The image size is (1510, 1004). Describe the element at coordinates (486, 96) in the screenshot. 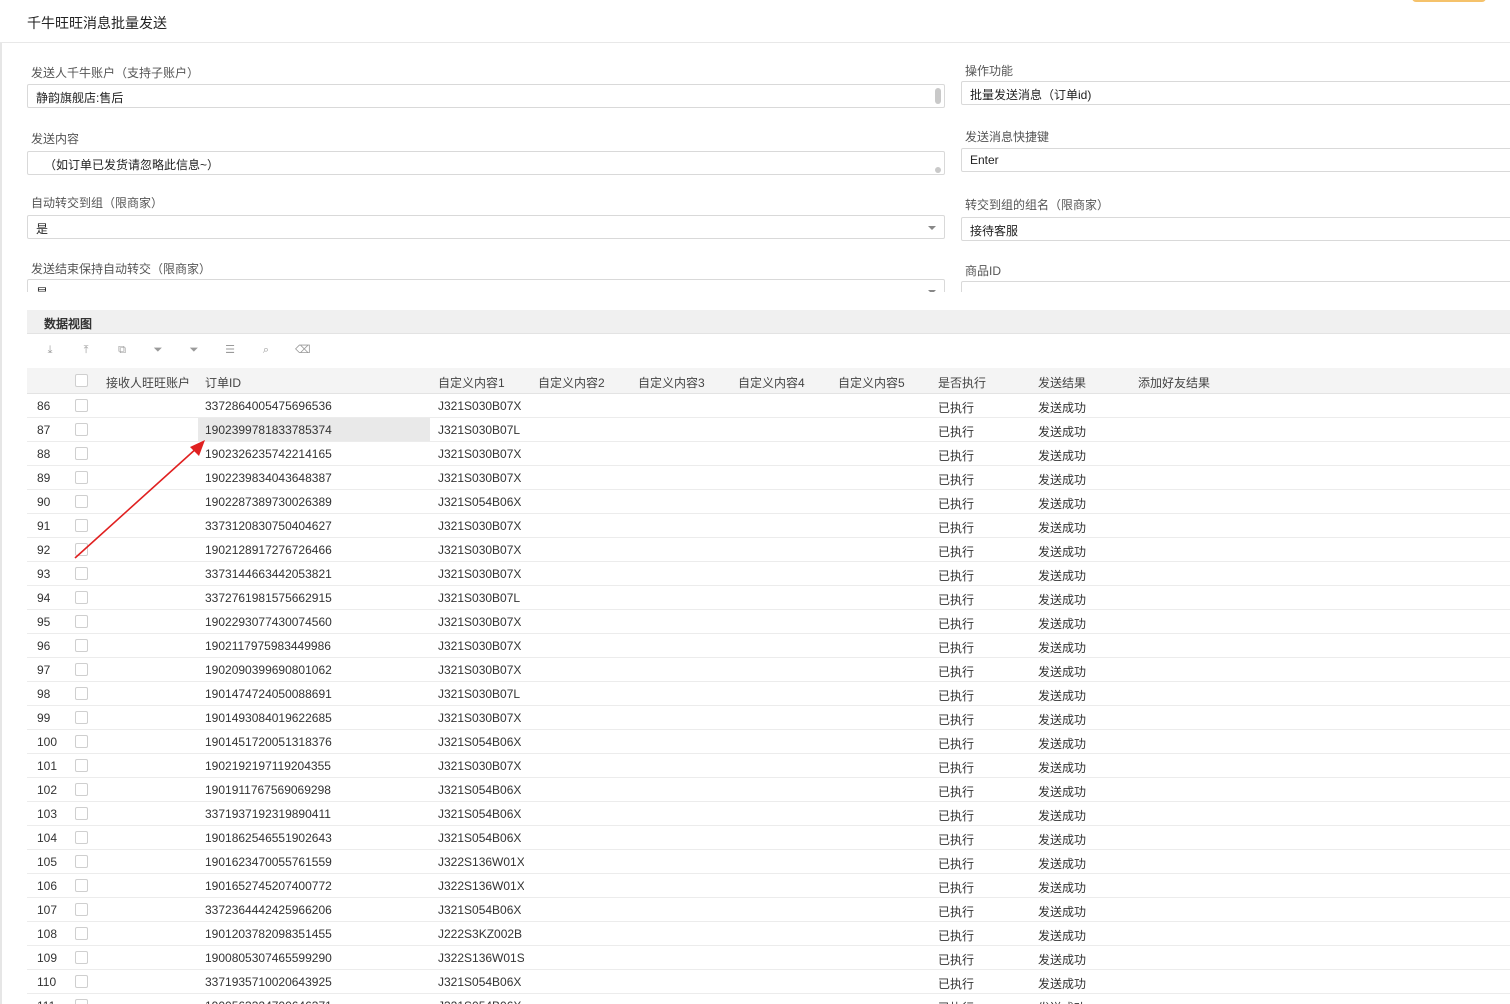

I see `sender-field: 静韵旗舰店:售后` at that location.